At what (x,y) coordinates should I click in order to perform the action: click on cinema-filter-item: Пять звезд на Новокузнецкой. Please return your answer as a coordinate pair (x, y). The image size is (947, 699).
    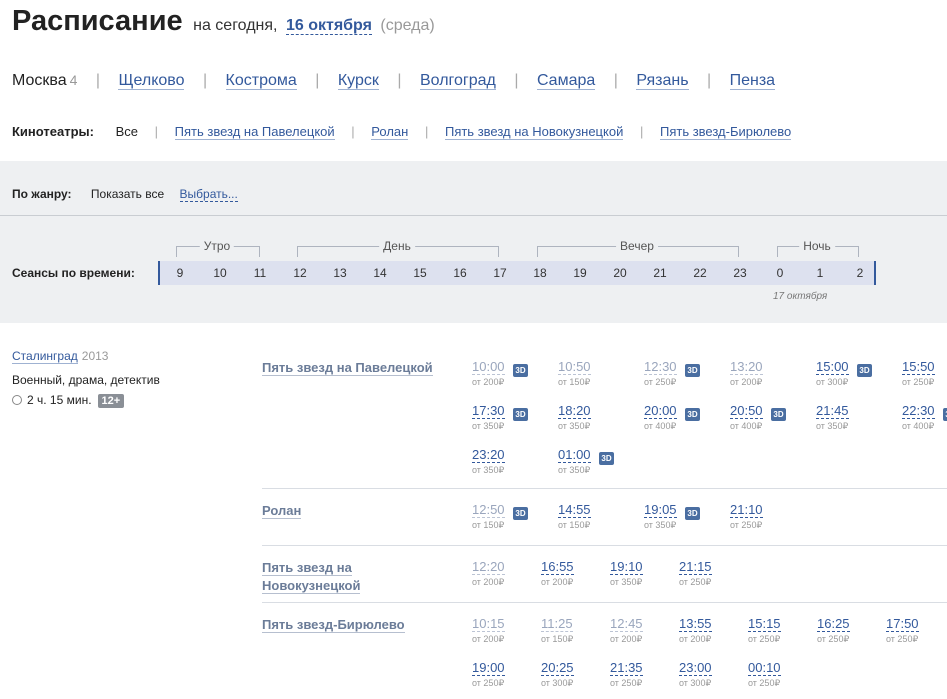
    Looking at the image, I should click on (534, 132).